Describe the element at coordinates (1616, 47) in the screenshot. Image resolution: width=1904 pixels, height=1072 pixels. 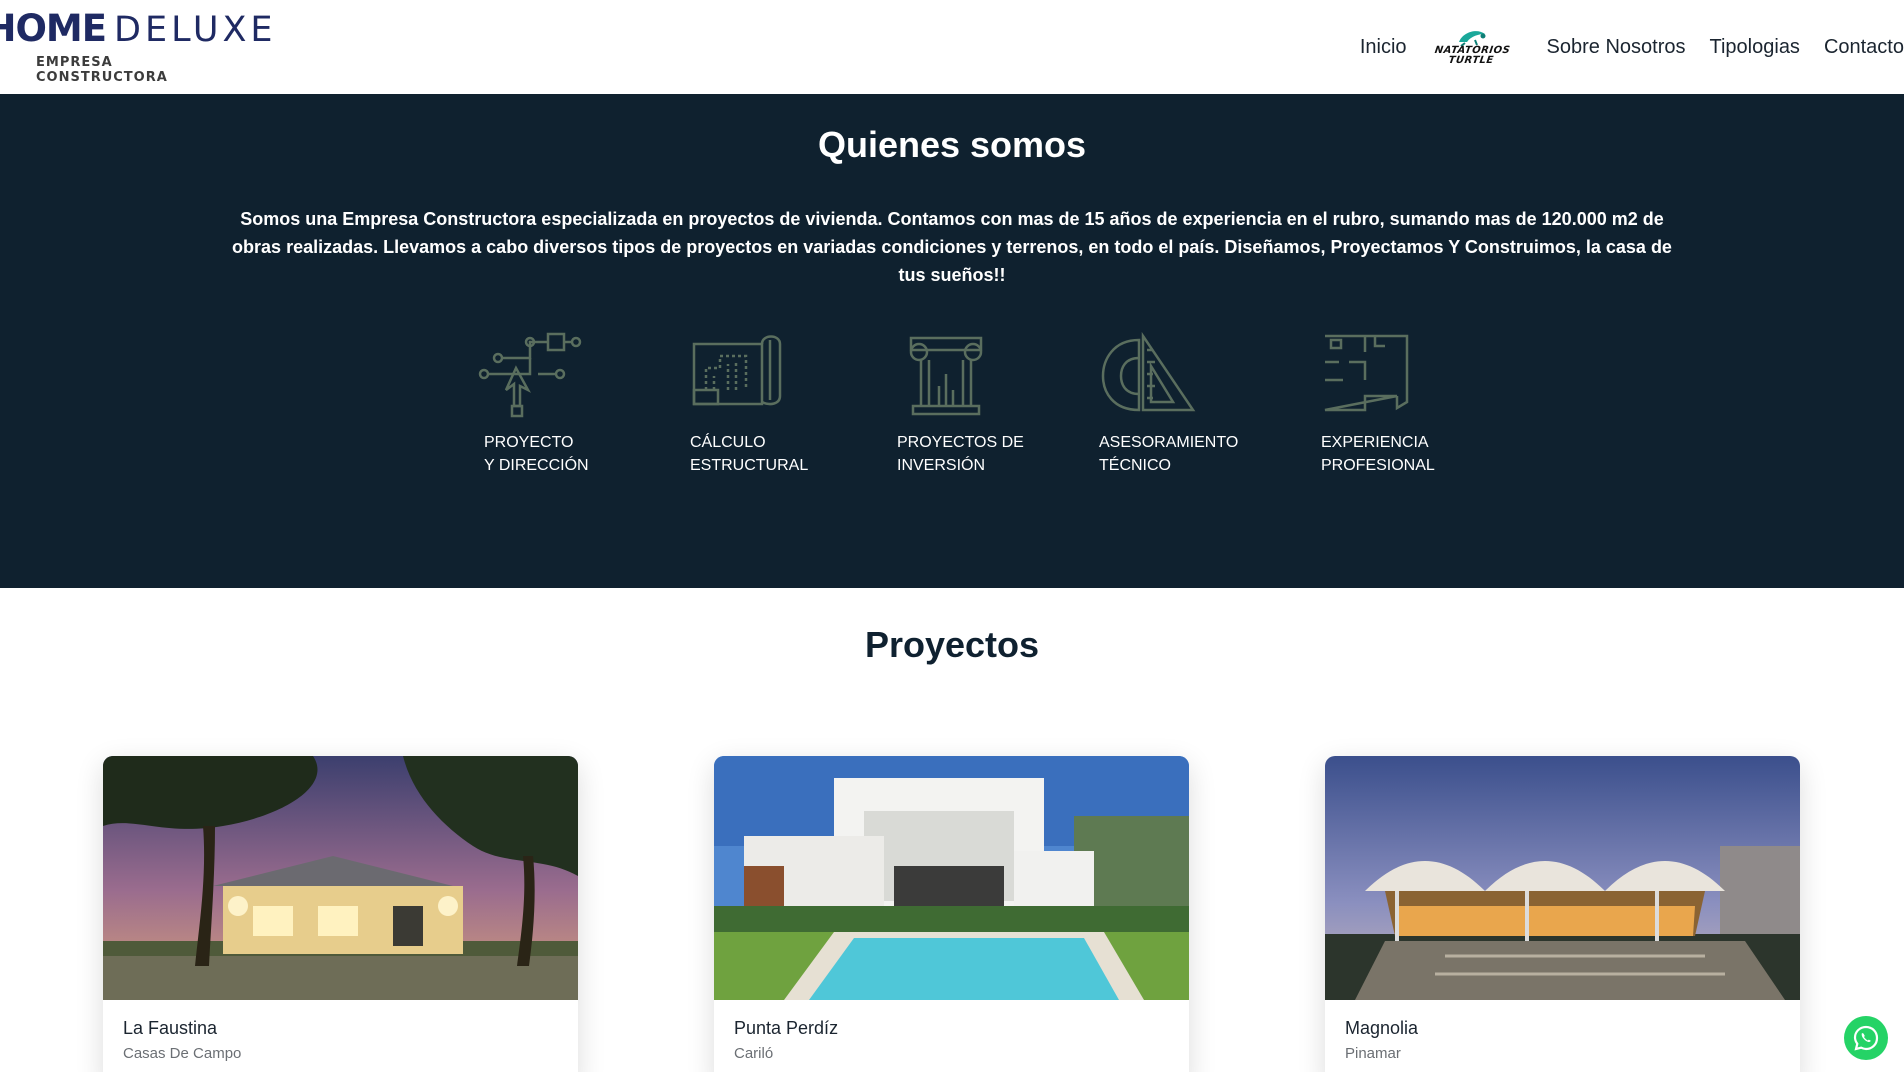
I see `nav-link-sobre-nosotros: Sobre Nosotros` at that location.